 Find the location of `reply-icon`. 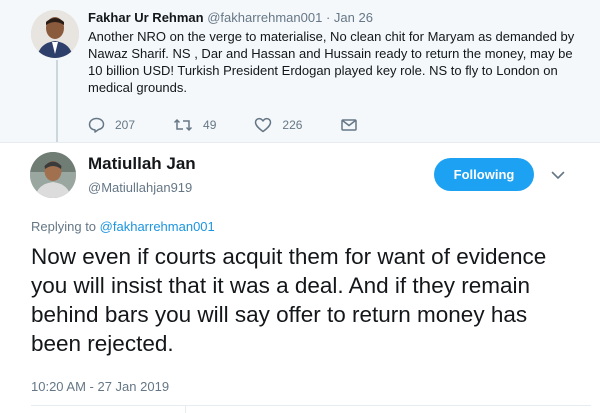

reply-icon is located at coordinates (96, 125).